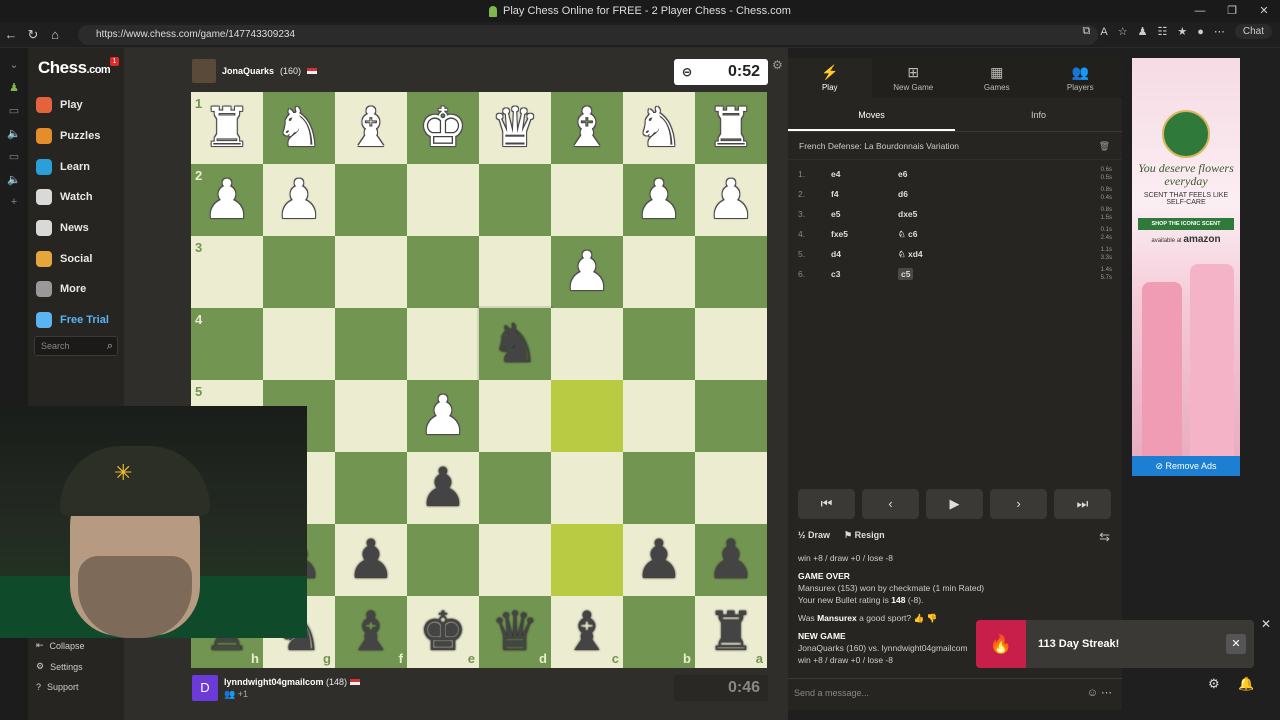 The image size is (1280, 720). Describe the element at coordinates (79, 289) in the screenshot. I see `sidebar-item-more: More` at that location.